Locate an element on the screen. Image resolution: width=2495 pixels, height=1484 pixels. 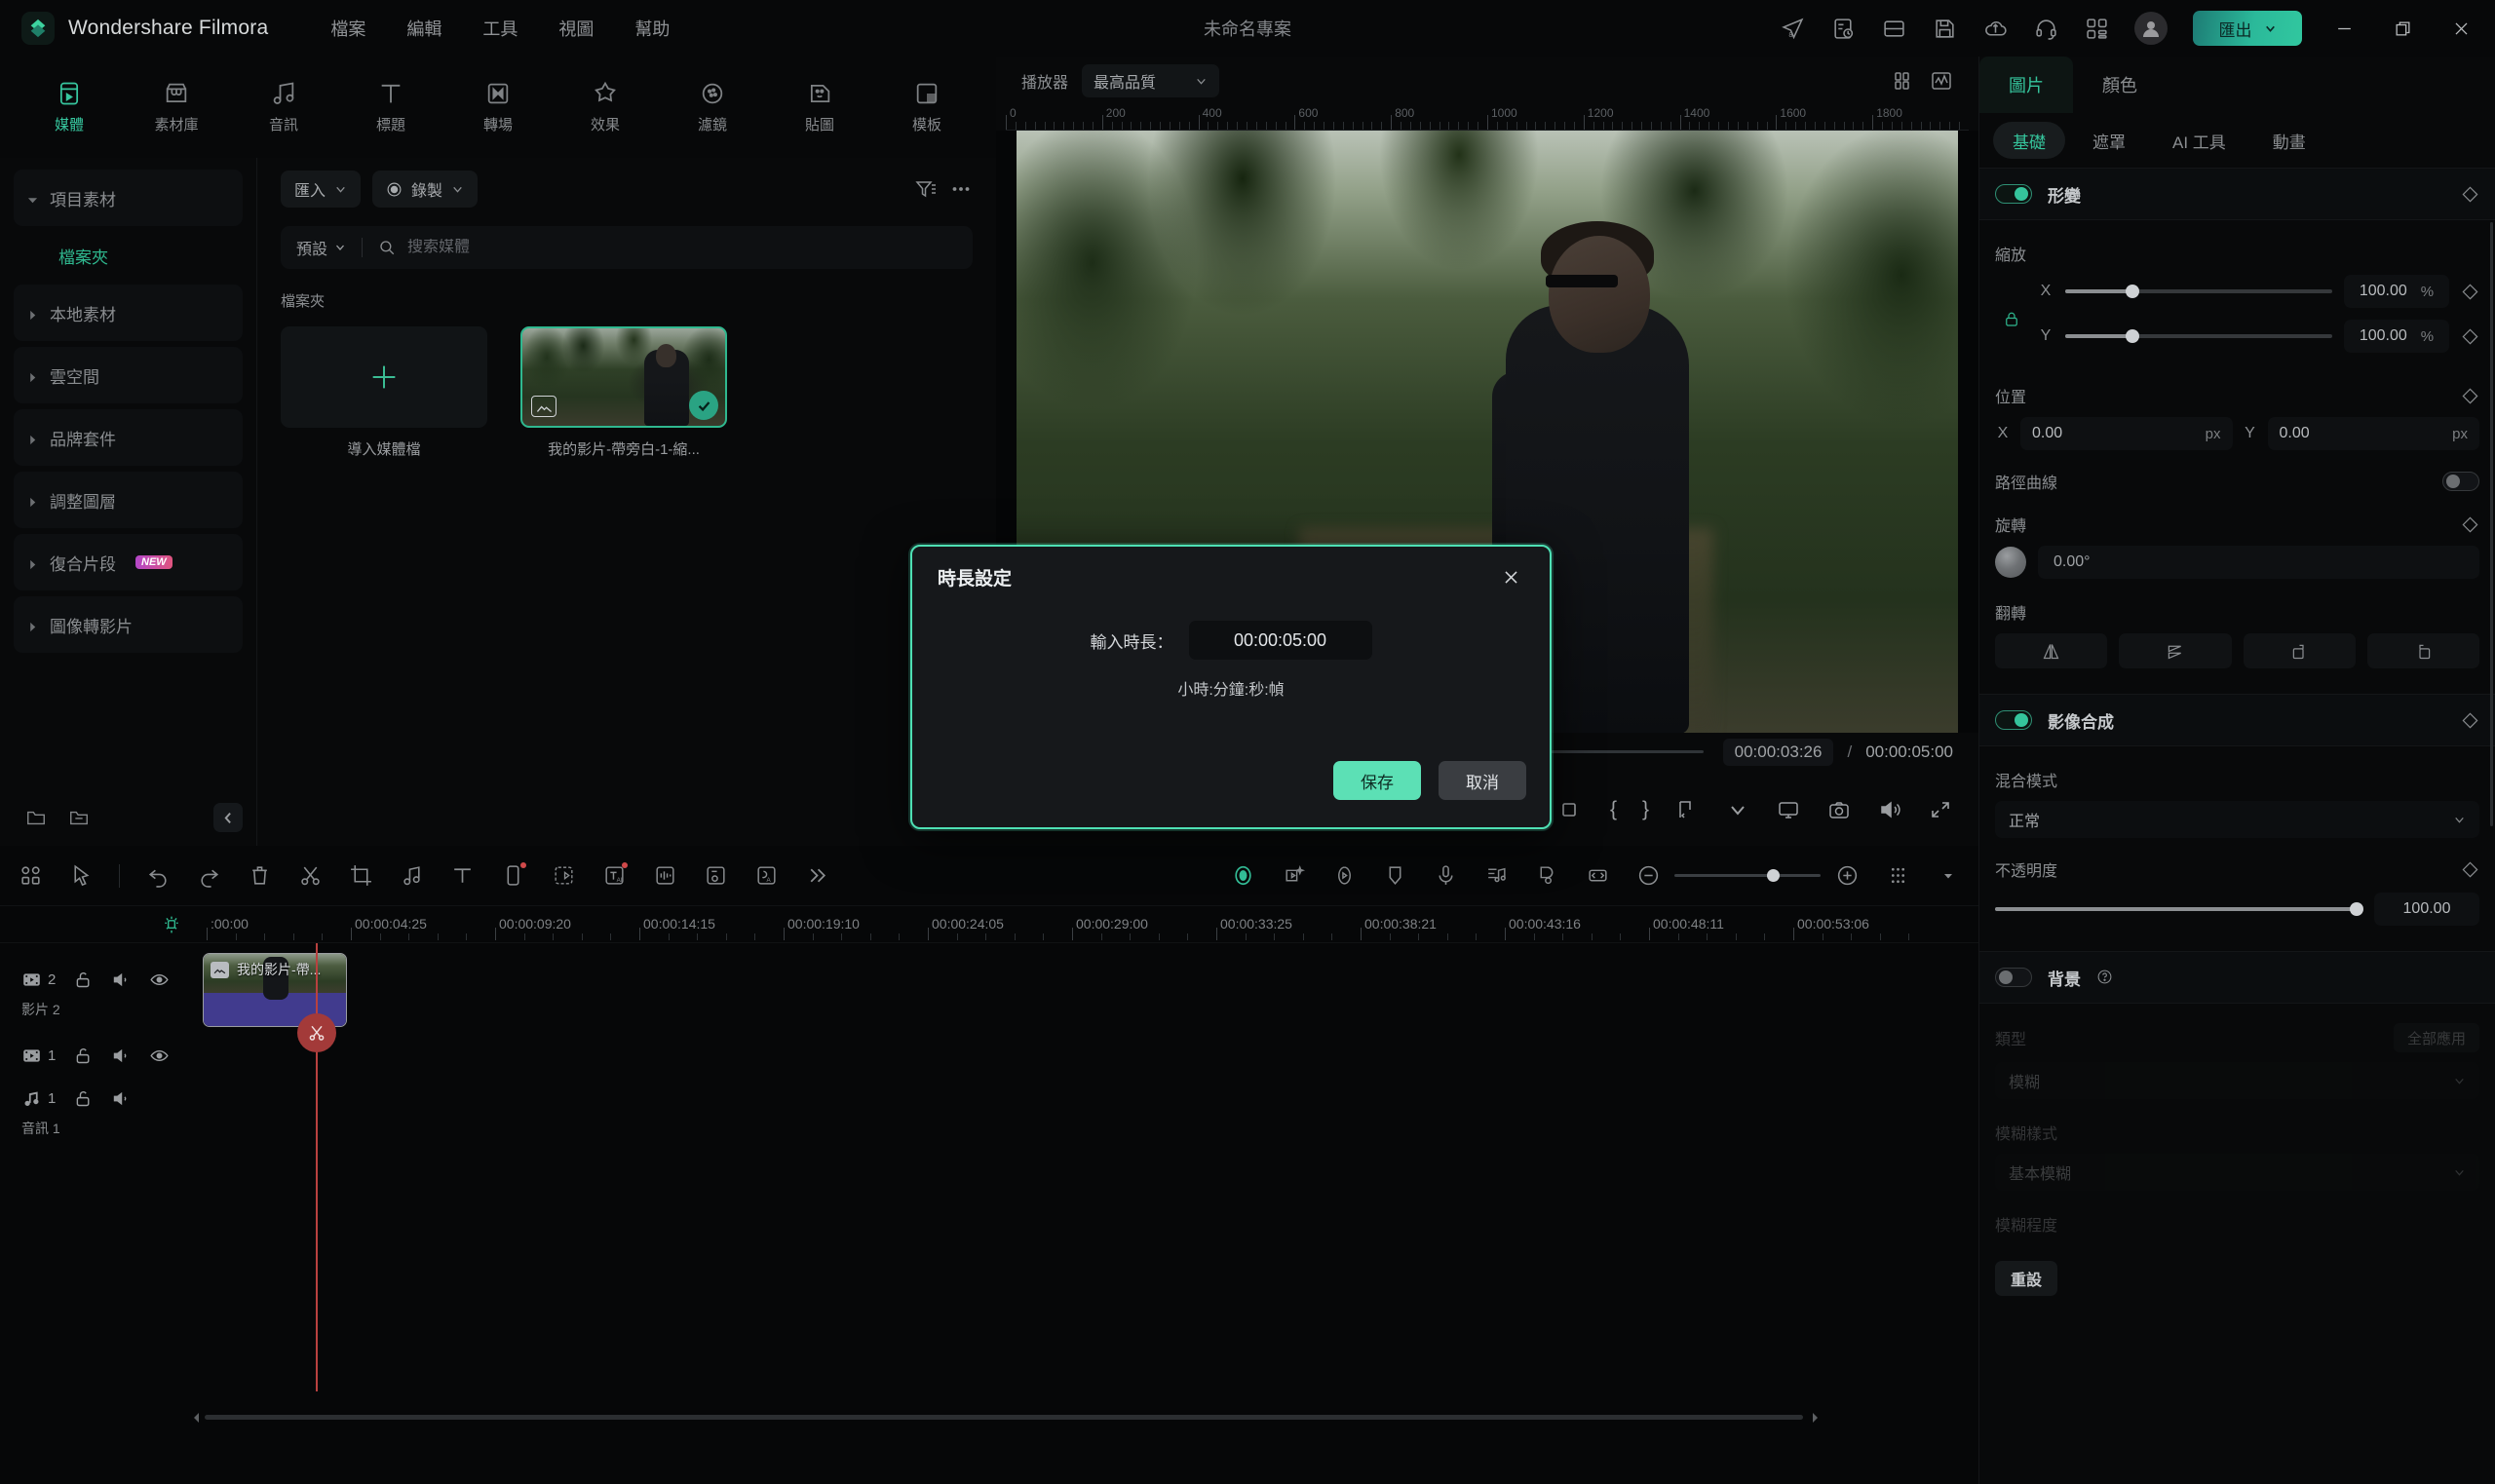
duration-input: 00:00:05:00 is located at coordinates (1280, 640).